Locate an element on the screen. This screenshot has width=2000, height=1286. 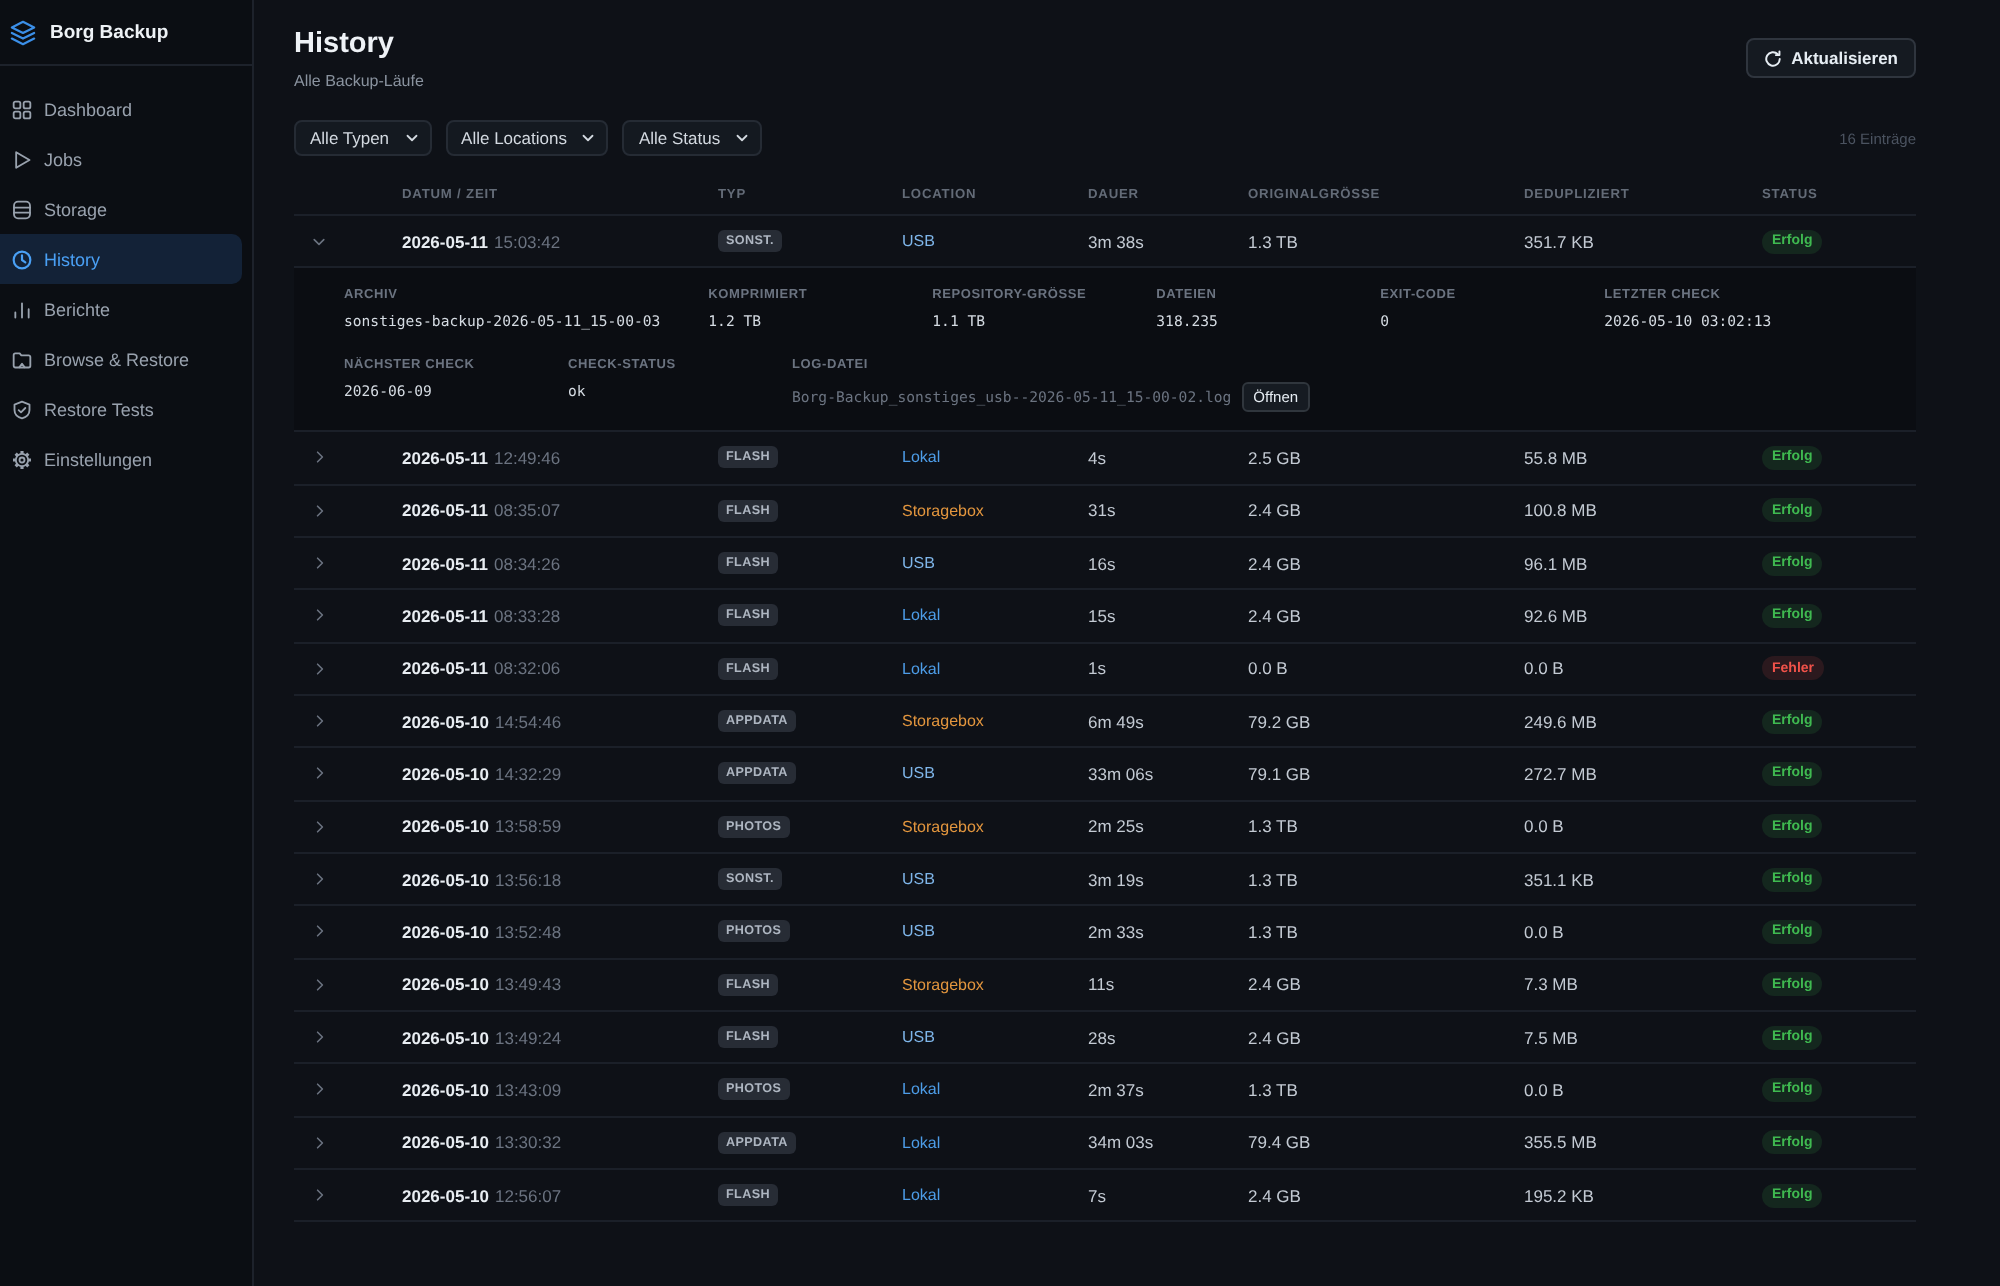
sidebar-item: Storage is located at coordinates (121, 209).